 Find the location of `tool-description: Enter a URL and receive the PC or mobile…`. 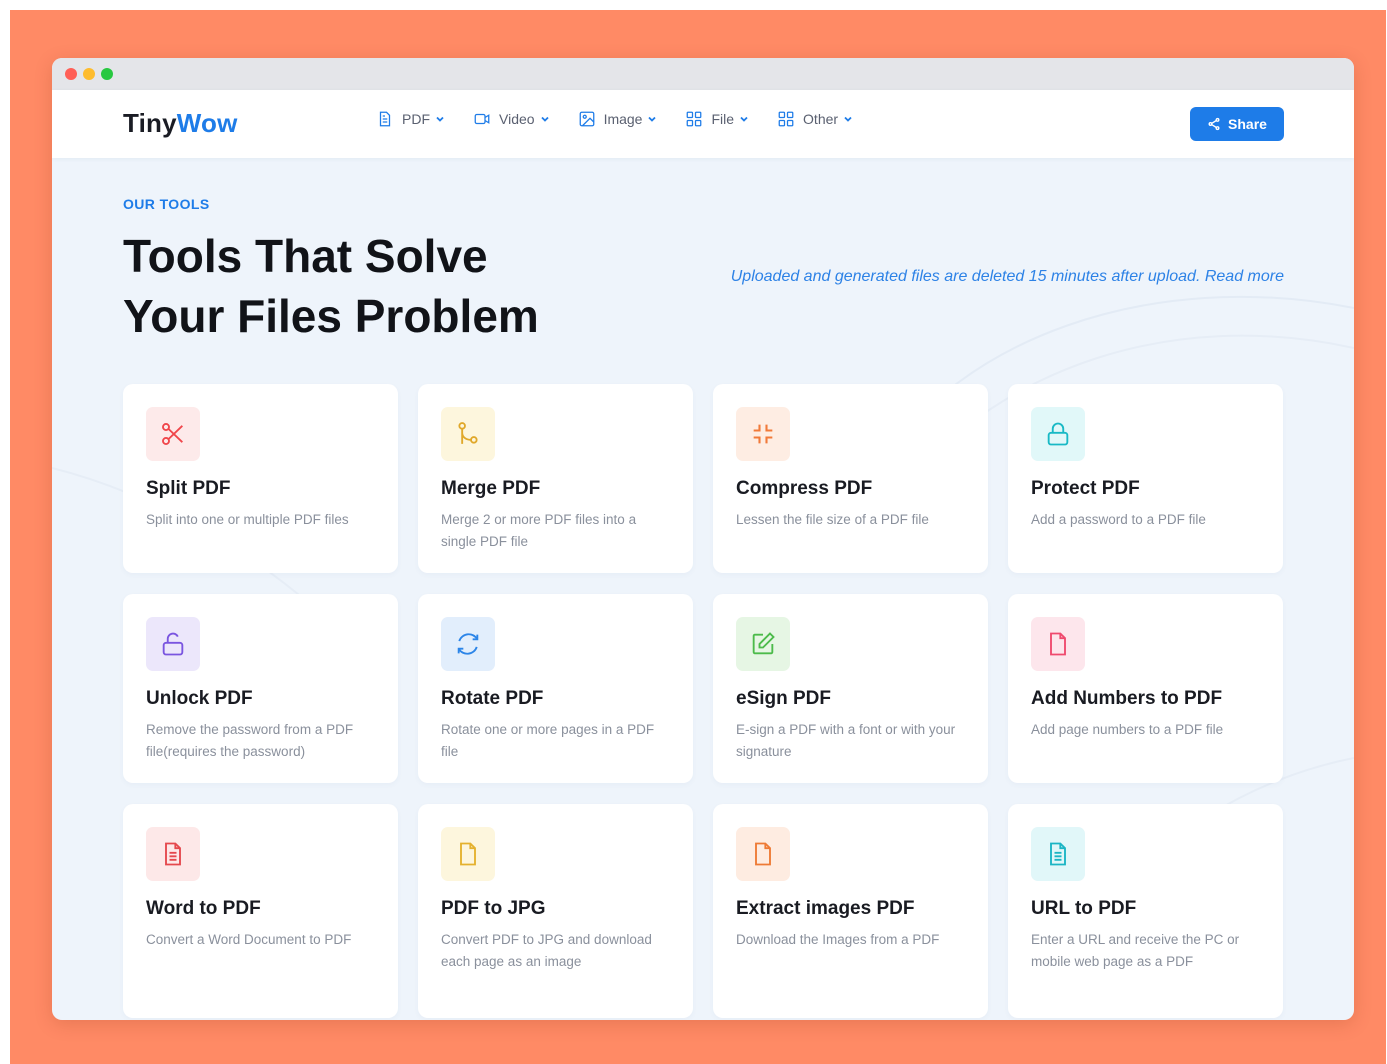

tool-description: Enter a URL and receive the PC or mobile… is located at coordinates (1135, 950).